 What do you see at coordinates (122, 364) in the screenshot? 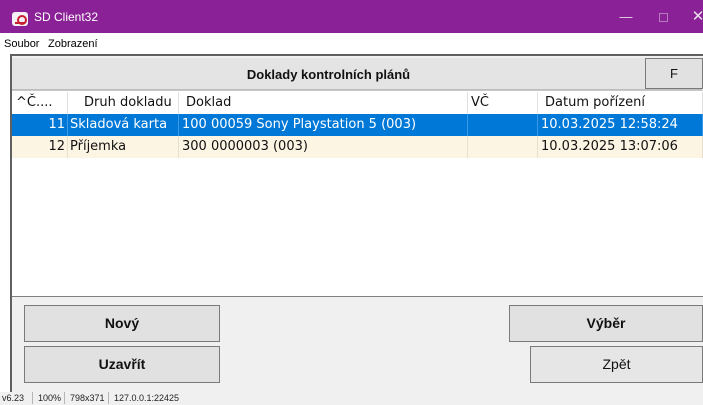
I see `close-button: Uzavřít` at bounding box center [122, 364].